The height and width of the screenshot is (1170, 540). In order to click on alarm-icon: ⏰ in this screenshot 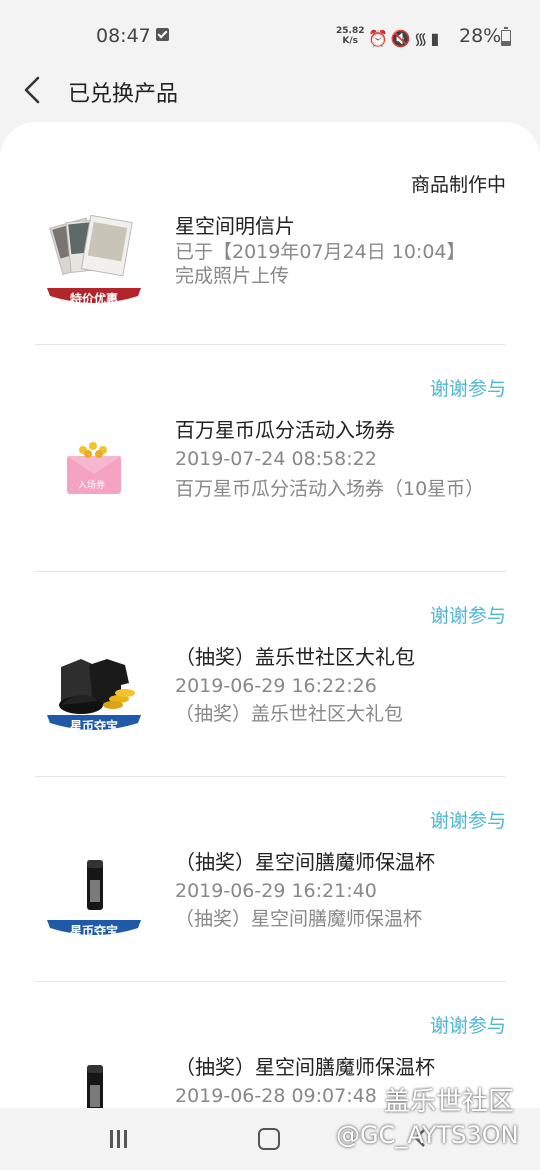, I will do `click(379, 38)`.